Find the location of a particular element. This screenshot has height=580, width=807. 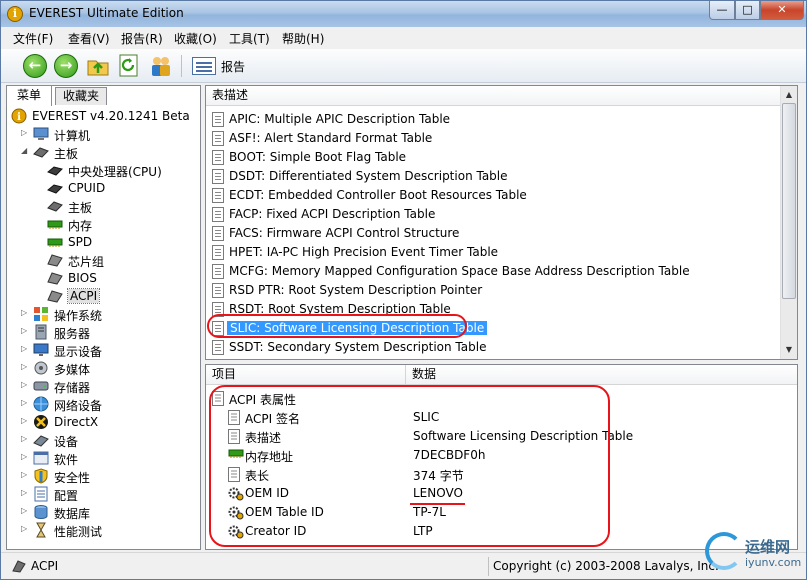

vertical-scrollbar: ▲ ▼ is located at coordinates (788, 222).